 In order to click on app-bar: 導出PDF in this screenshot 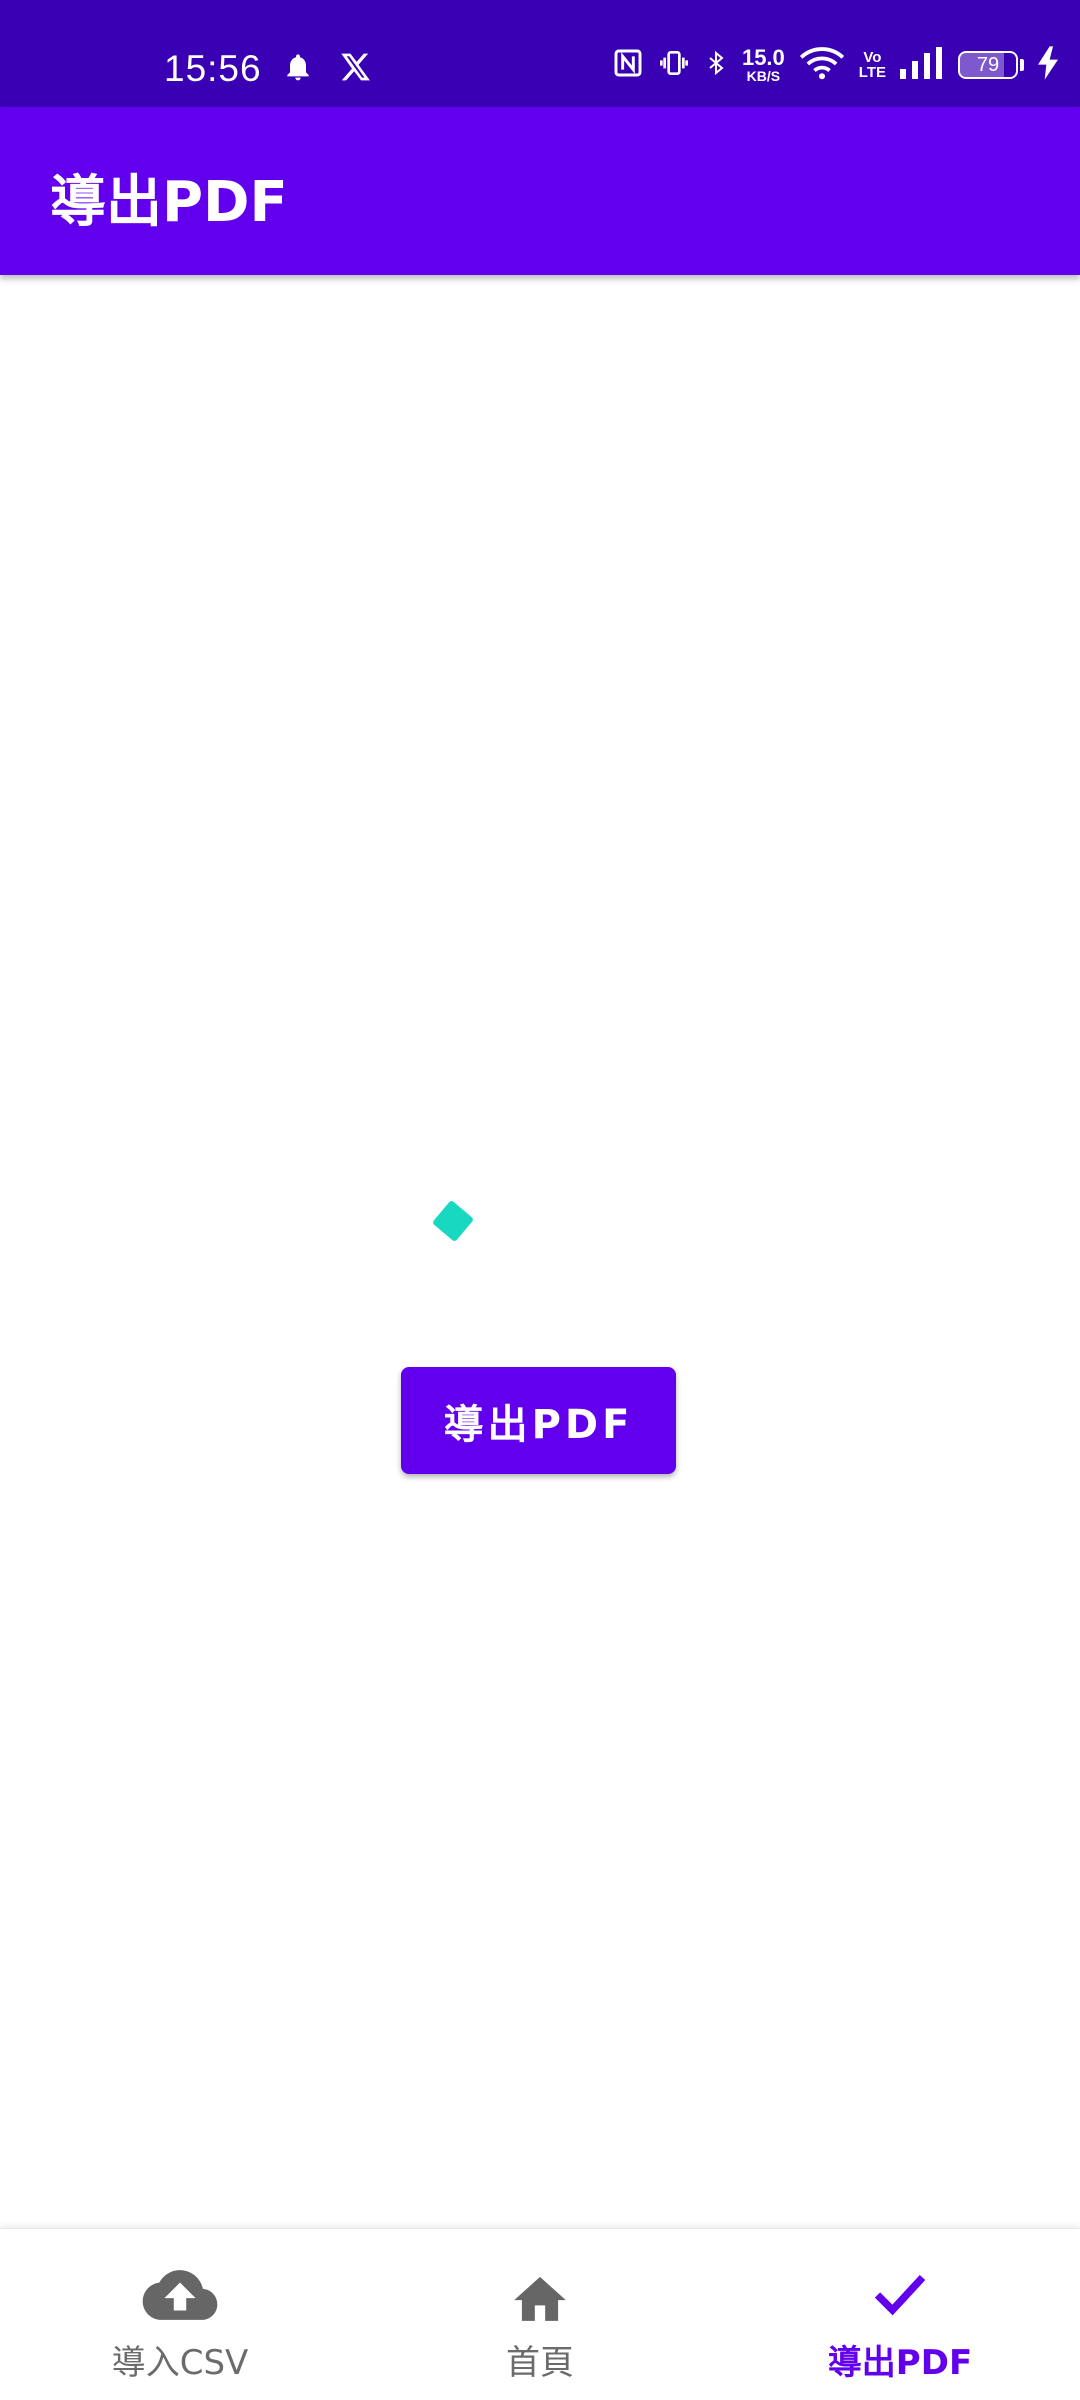, I will do `click(540, 191)`.